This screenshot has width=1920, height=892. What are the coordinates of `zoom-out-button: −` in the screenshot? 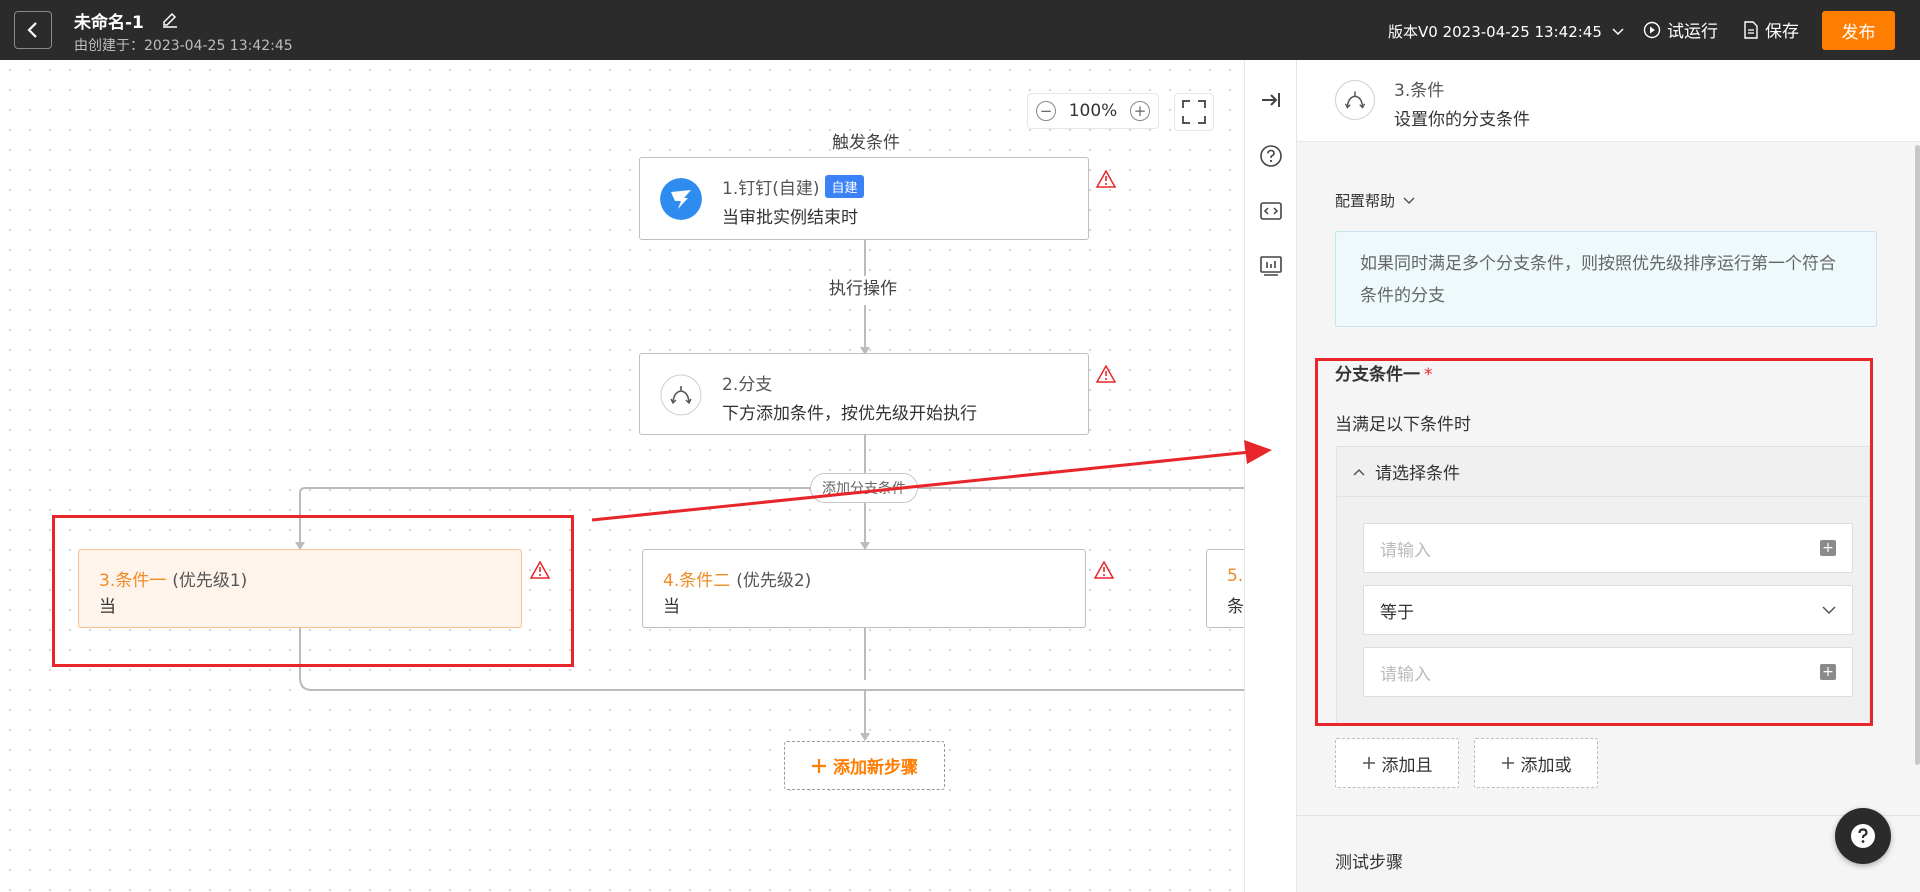 It's located at (1046, 111).